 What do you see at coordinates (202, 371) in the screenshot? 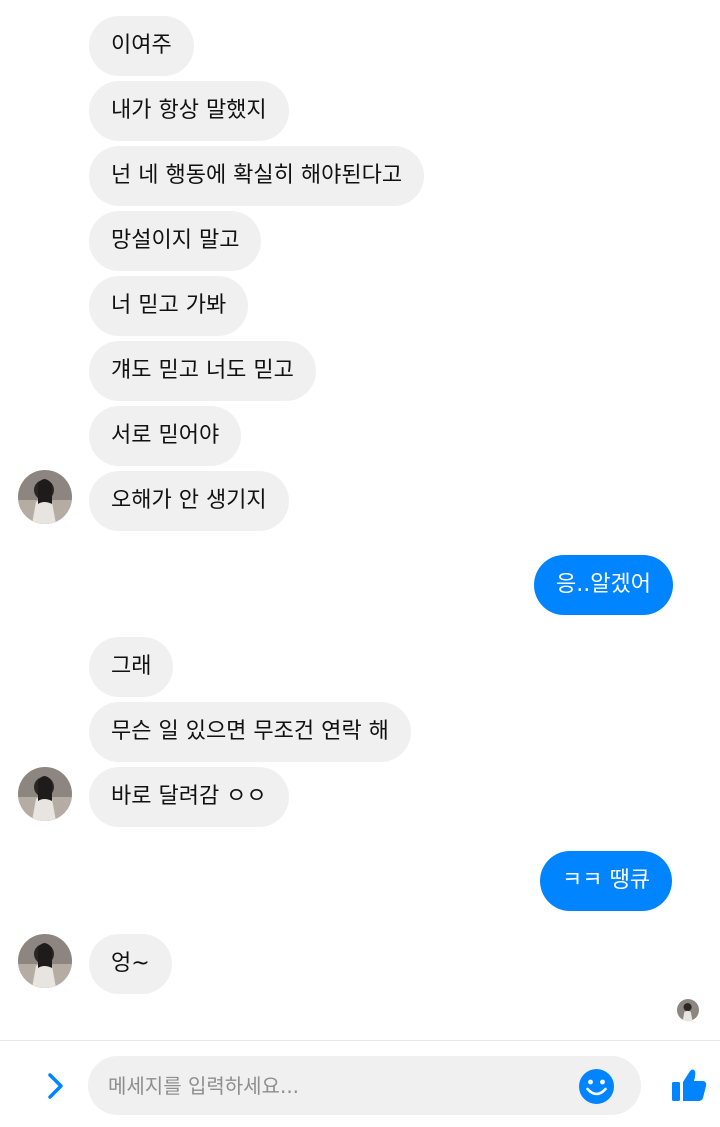
I see `incoming-message: 걔도 믿고 너도 믿고` at bounding box center [202, 371].